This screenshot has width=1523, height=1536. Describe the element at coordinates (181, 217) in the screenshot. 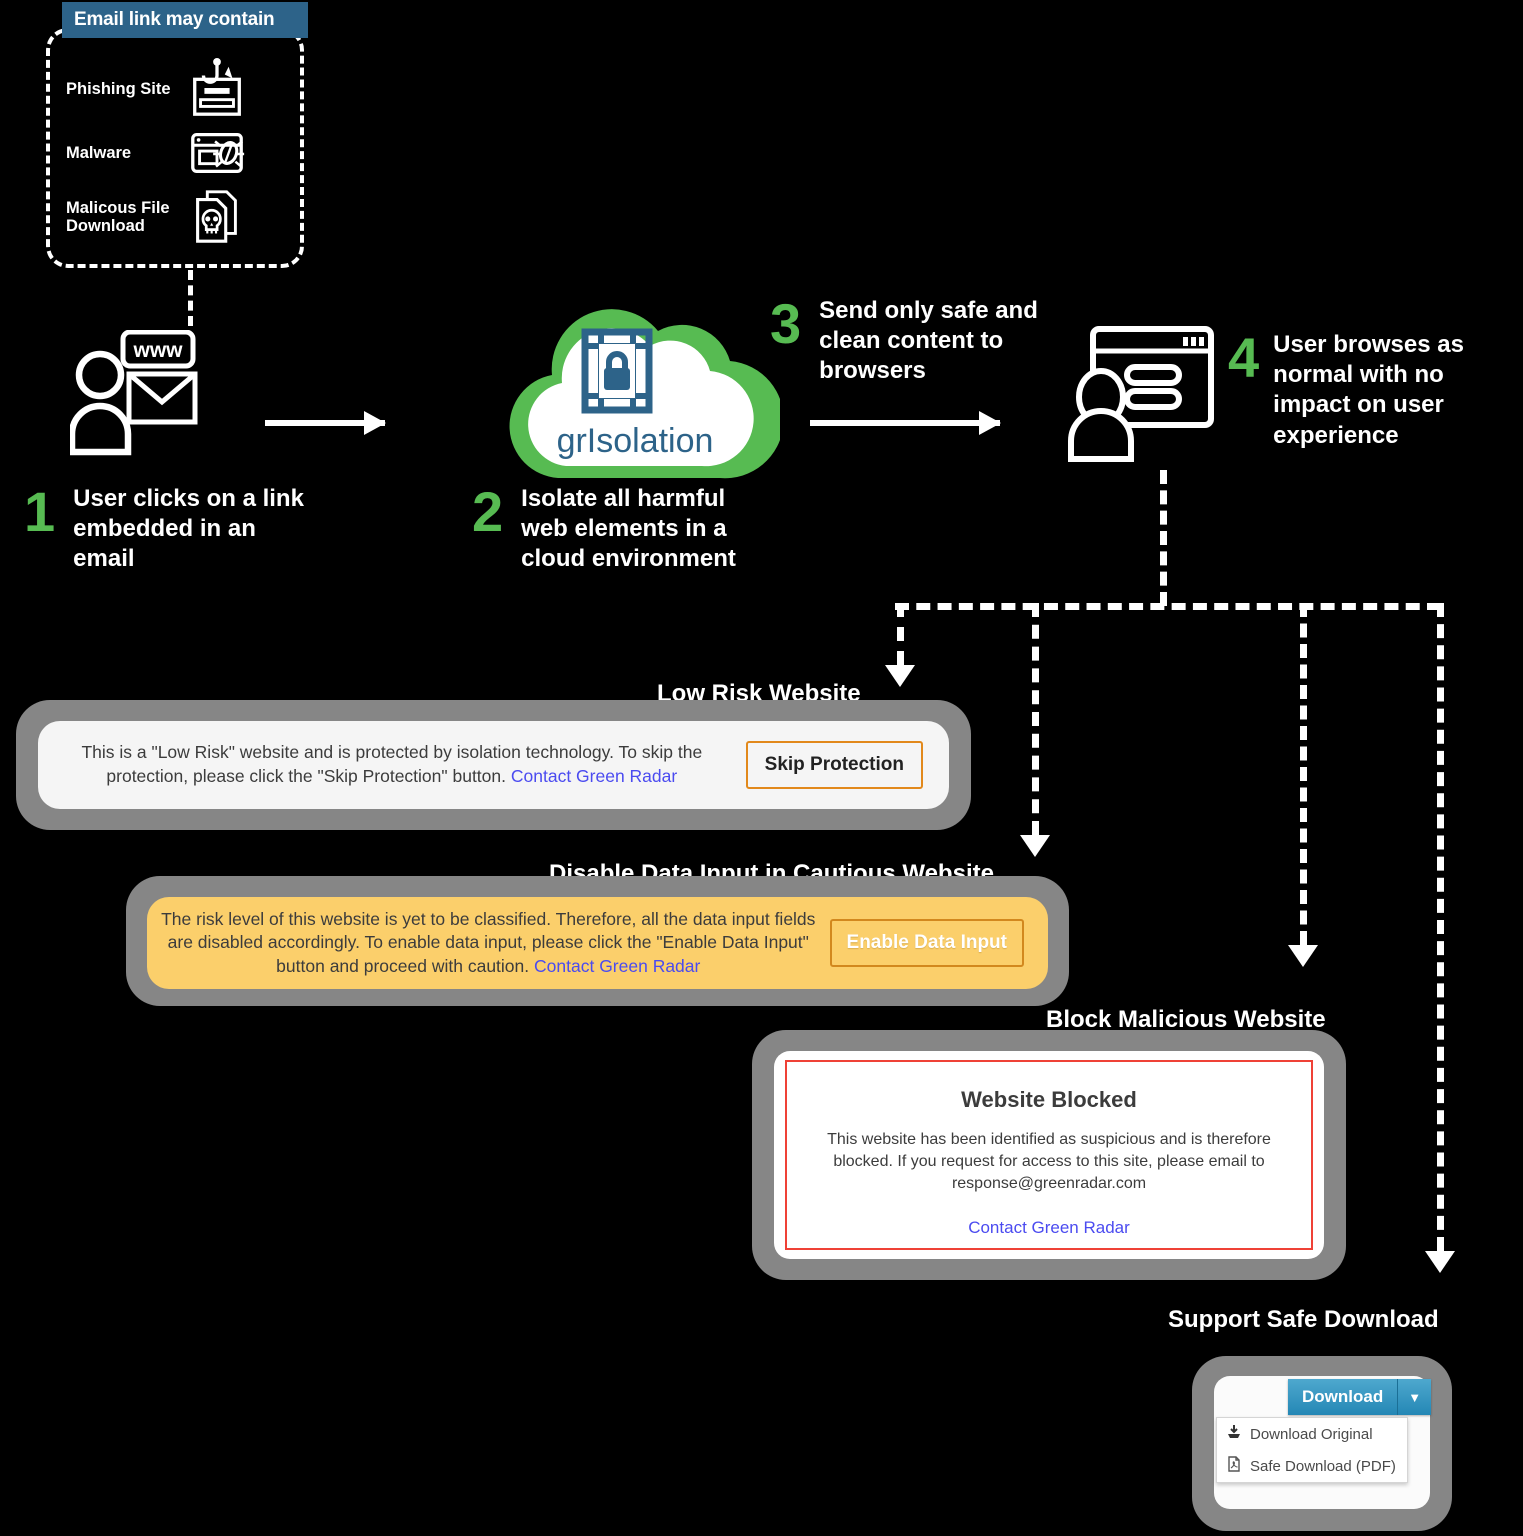

I see `threat-item-malicious-file: Malicous File Download` at that location.